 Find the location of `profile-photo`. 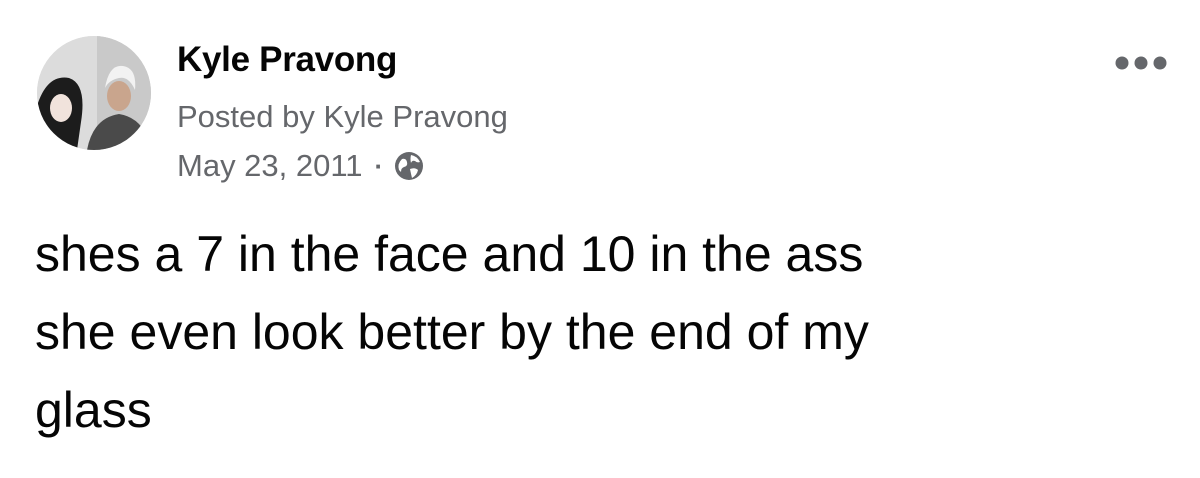

profile-photo is located at coordinates (94, 93).